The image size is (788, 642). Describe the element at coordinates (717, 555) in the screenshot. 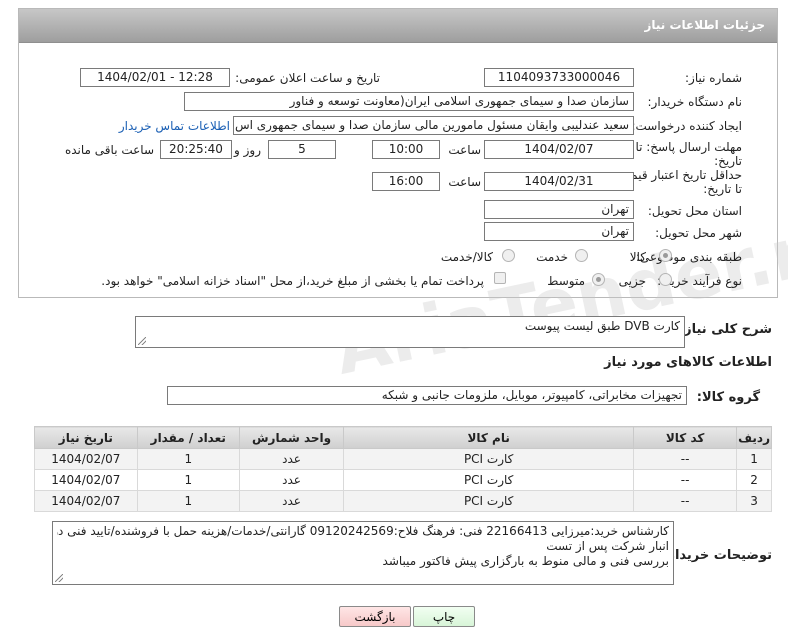

I see `buyer-notes-label: توضیحات خریدار:` at that location.